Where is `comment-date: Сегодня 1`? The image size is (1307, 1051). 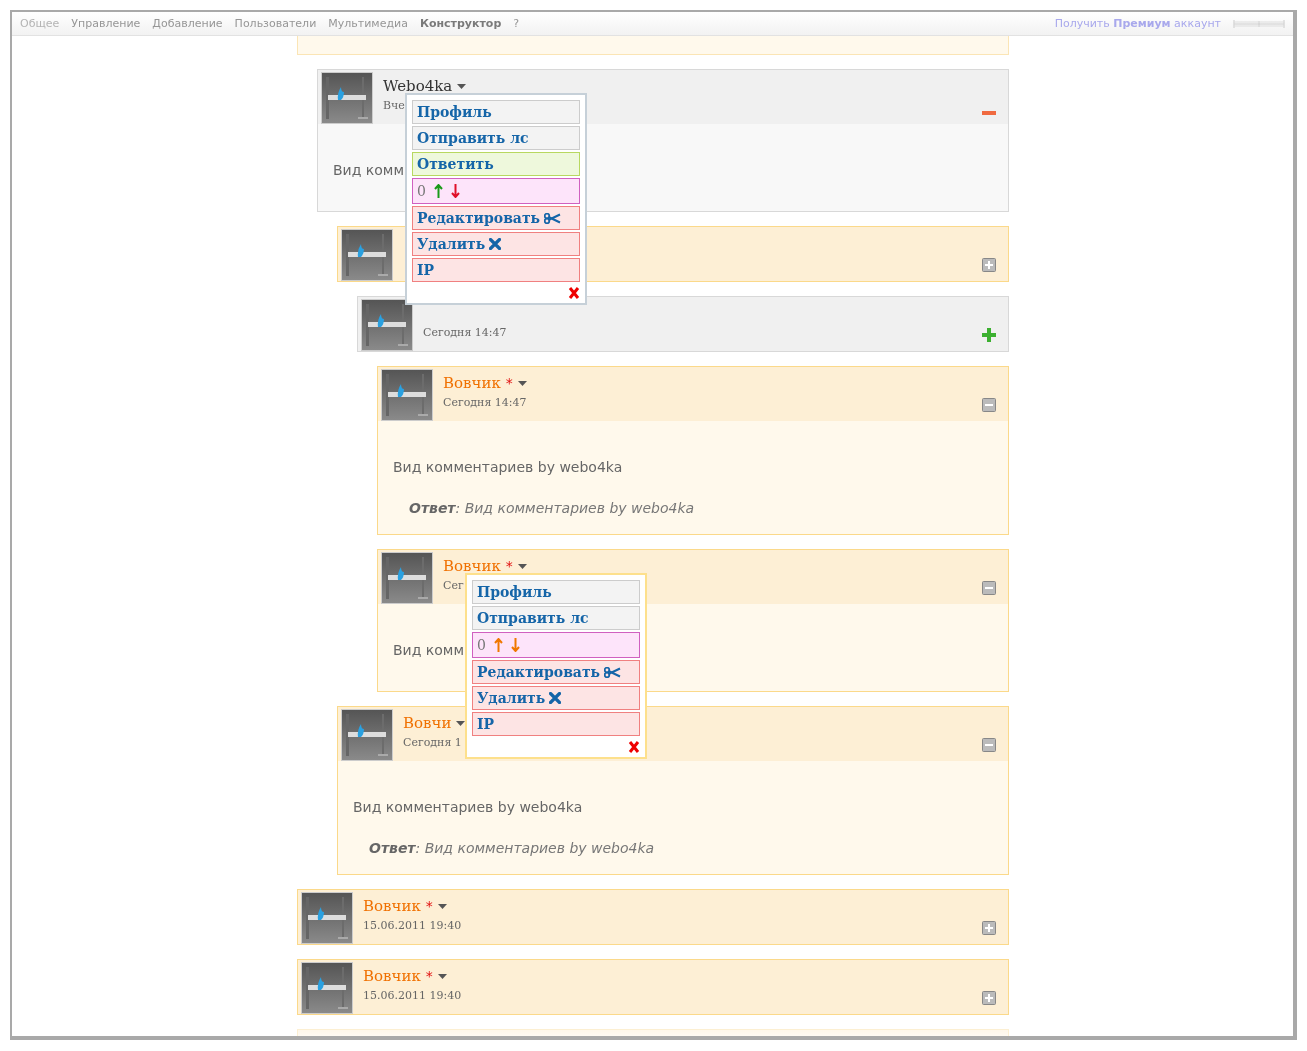 comment-date: Сегодня 1 is located at coordinates (432, 742).